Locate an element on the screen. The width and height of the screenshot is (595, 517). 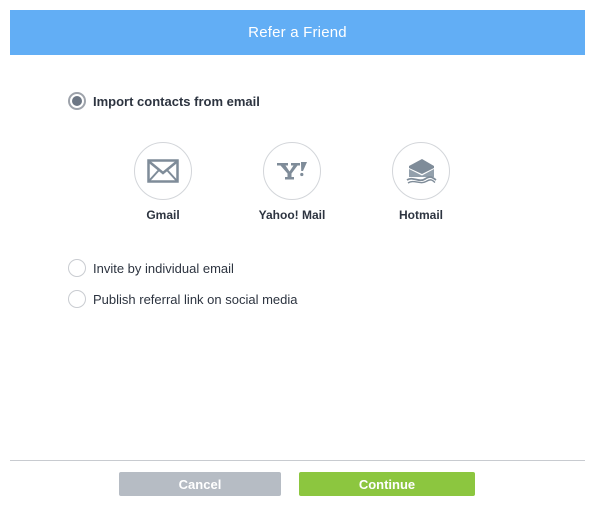
envelope-icon is located at coordinates (163, 171).